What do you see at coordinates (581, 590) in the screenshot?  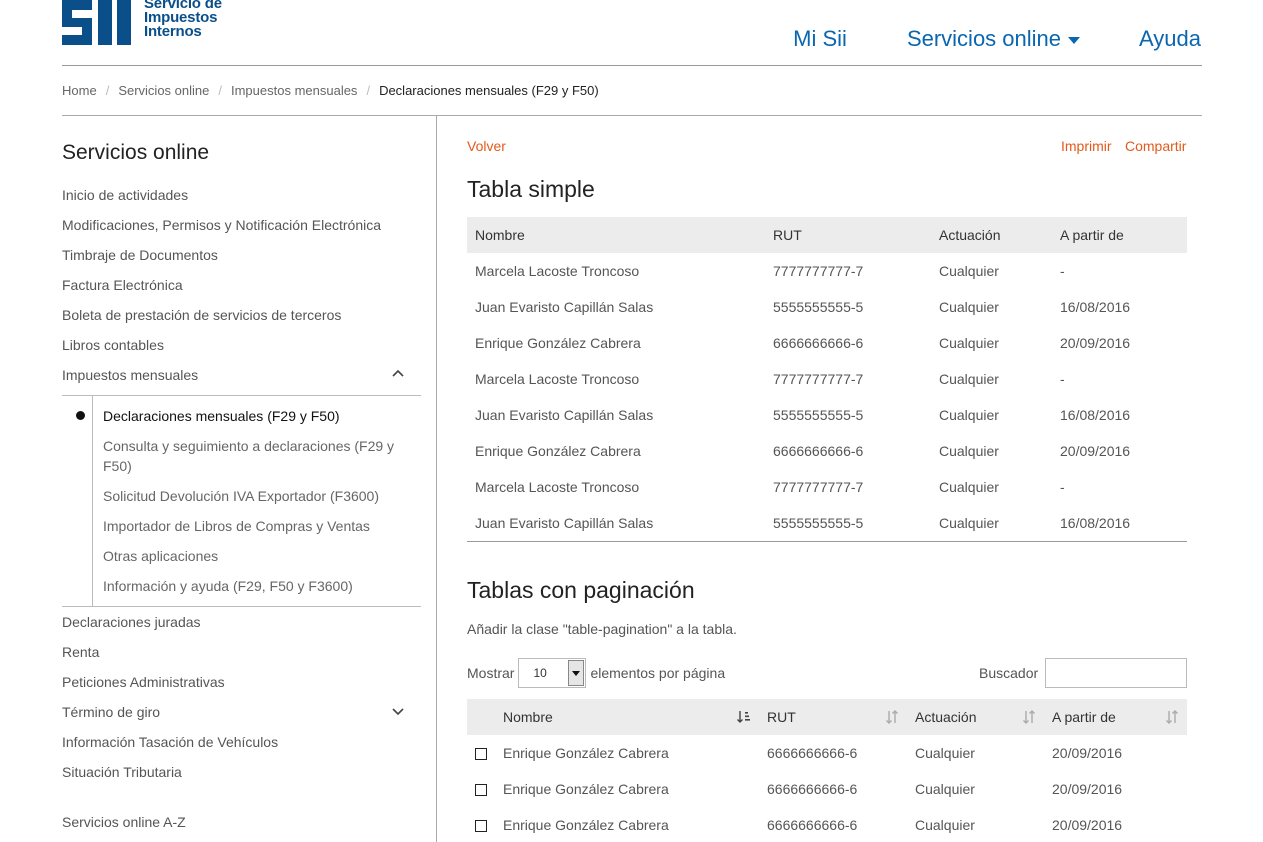 I see `pagination-table-title: Tablas con paginación` at bounding box center [581, 590].